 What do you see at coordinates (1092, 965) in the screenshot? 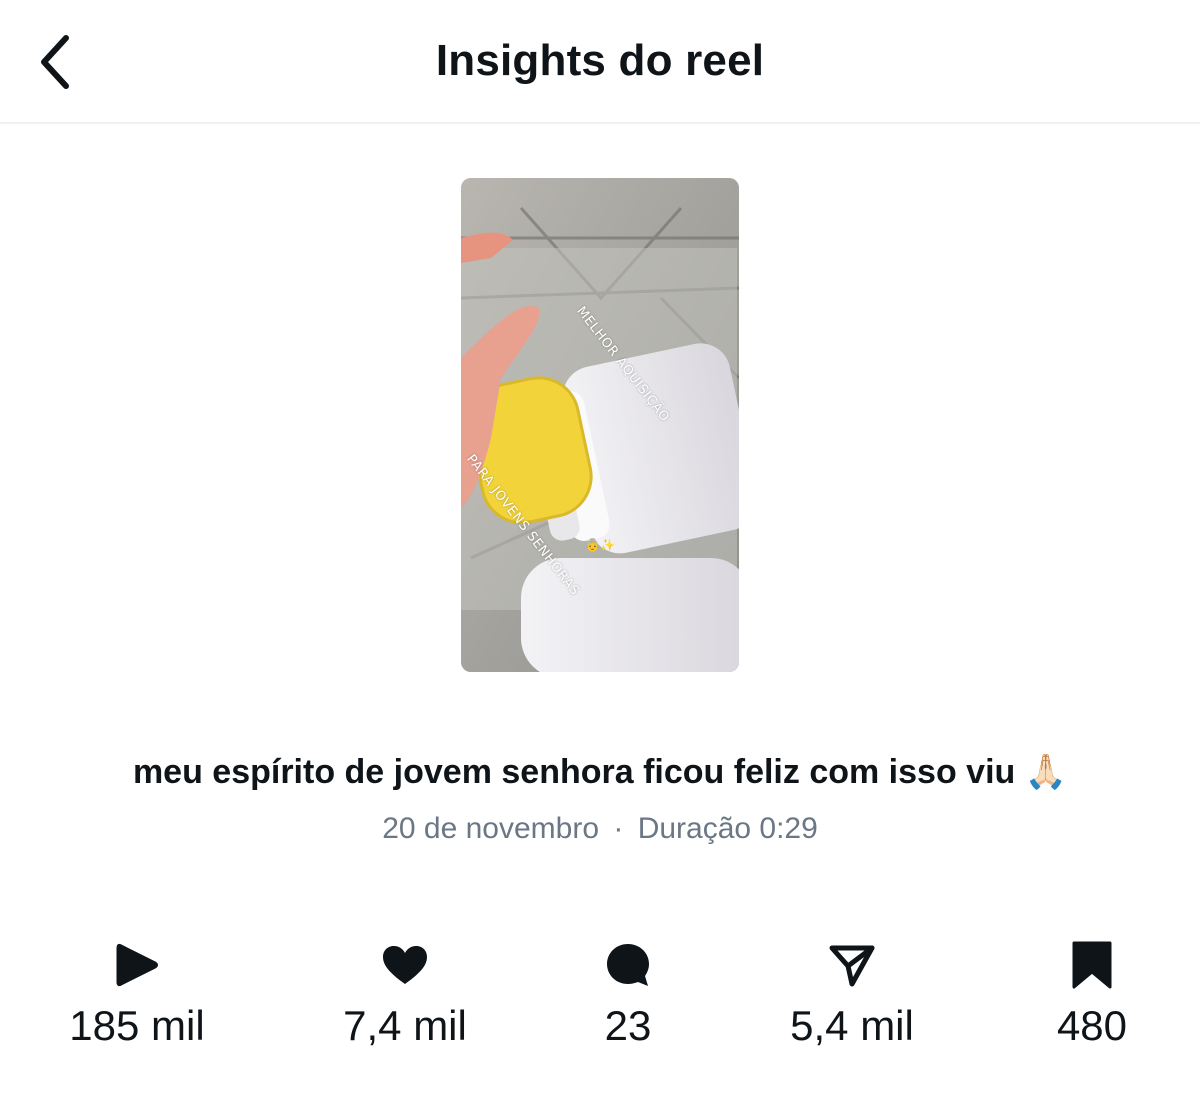
I see `bookmark-icon` at bounding box center [1092, 965].